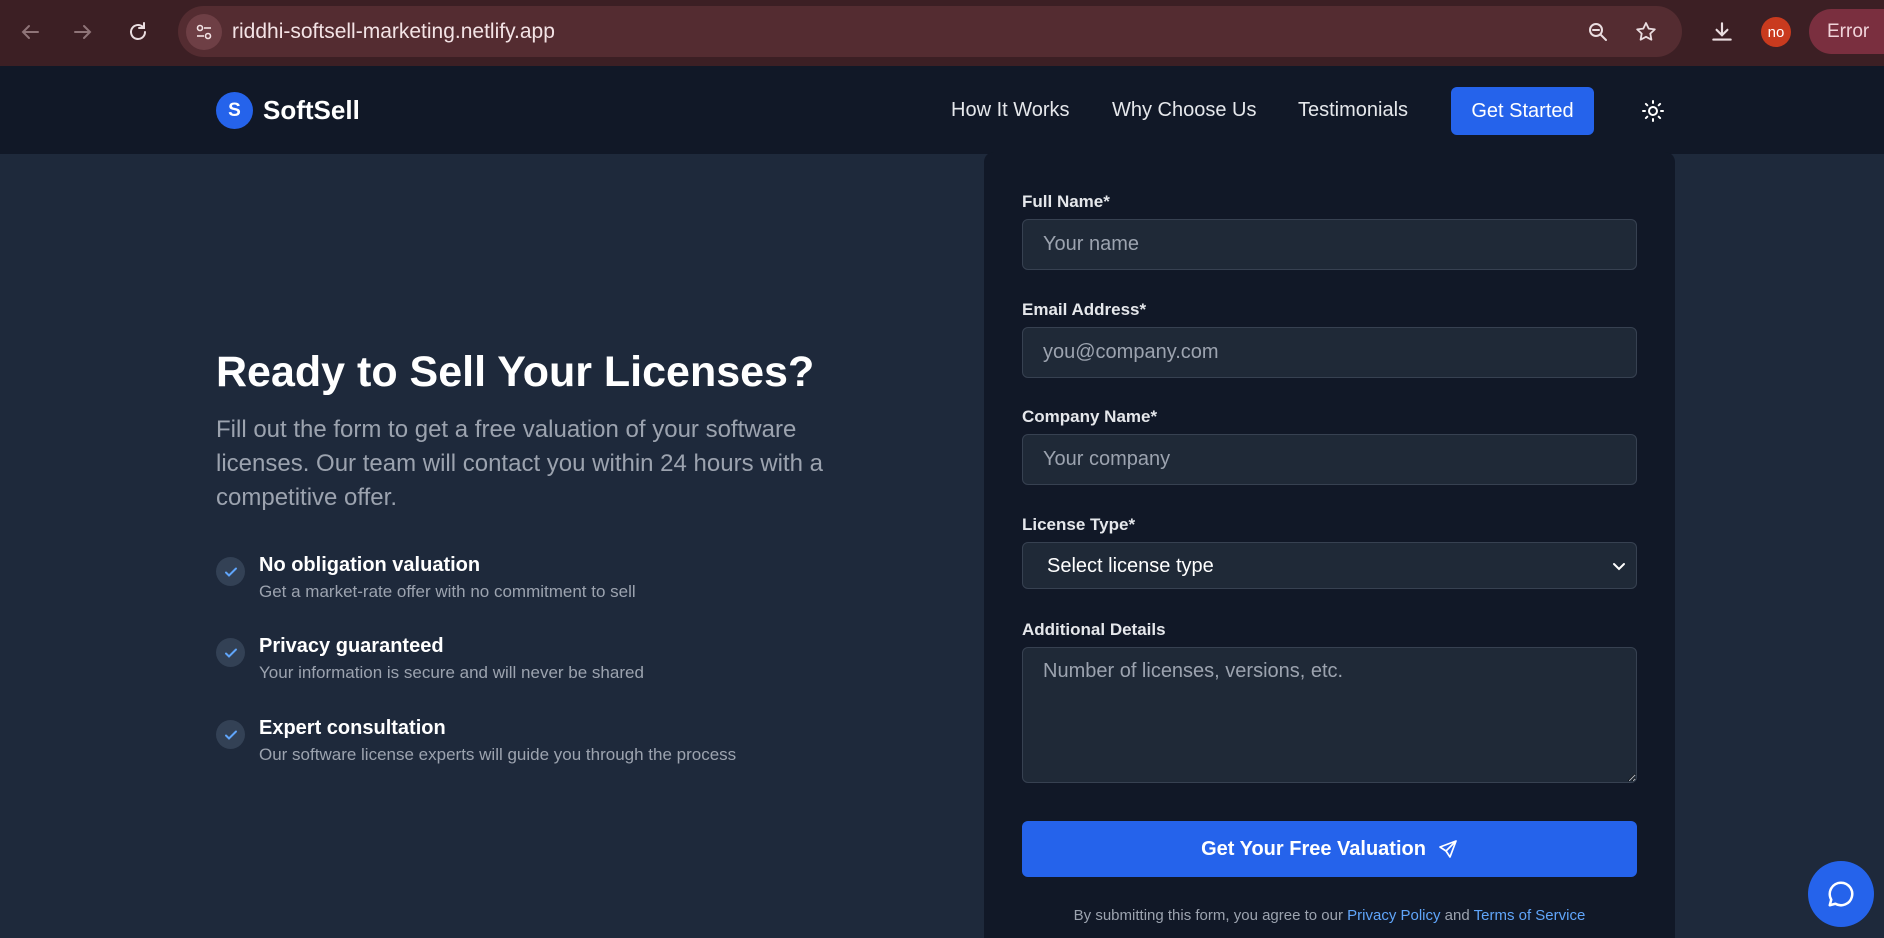 This screenshot has width=1884, height=938. I want to click on details-label: Additional Details, so click(1094, 629).